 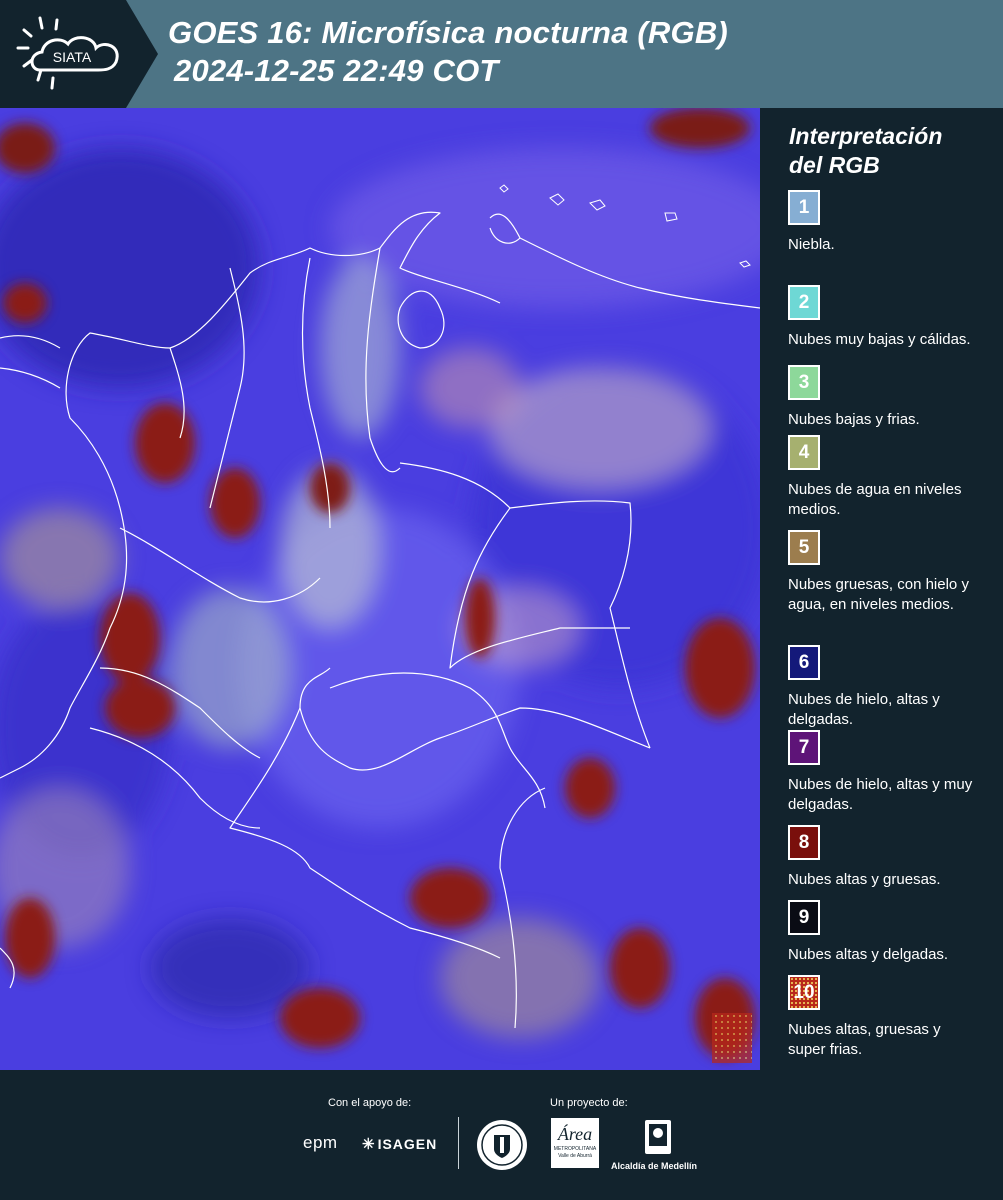 What do you see at coordinates (864, 709) in the screenshot?
I see `legend-label-6: Nubes de hielo, altas y delgadas.` at bounding box center [864, 709].